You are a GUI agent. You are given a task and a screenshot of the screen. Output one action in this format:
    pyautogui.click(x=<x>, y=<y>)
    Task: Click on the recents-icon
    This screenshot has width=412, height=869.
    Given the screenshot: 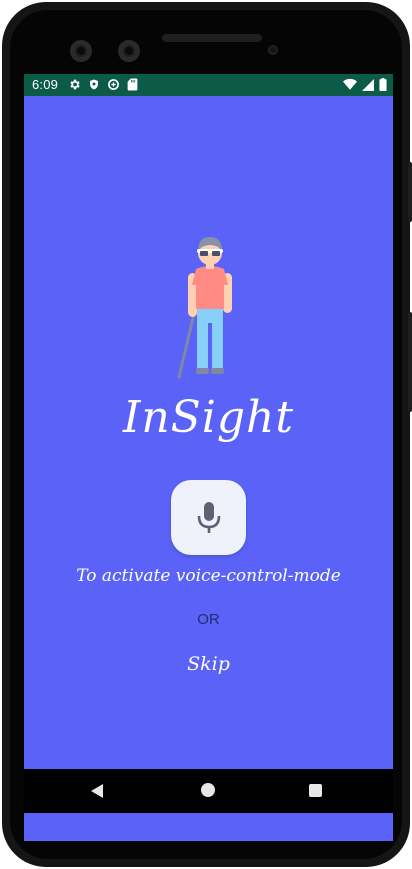 What is the action you would take?
    pyautogui.click(x=315, y=790)
    